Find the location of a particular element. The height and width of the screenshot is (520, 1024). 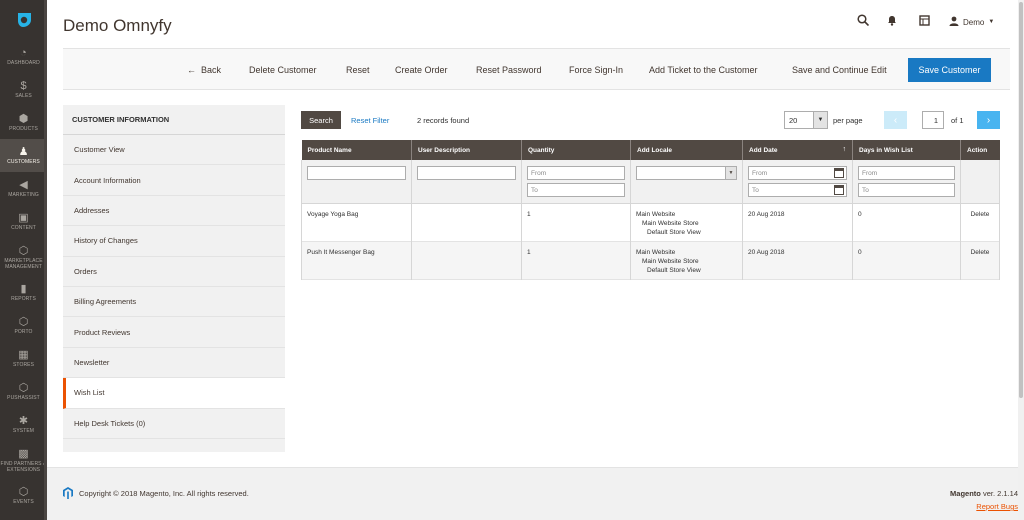

force-sign-in-button: Force Sign-In is located at coordinates (596, 70).